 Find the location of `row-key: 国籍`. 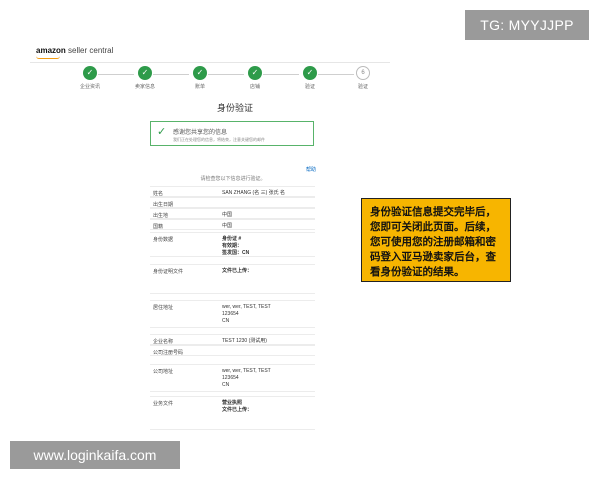

row-key: 国籍 is located at coordinates (158, 227).